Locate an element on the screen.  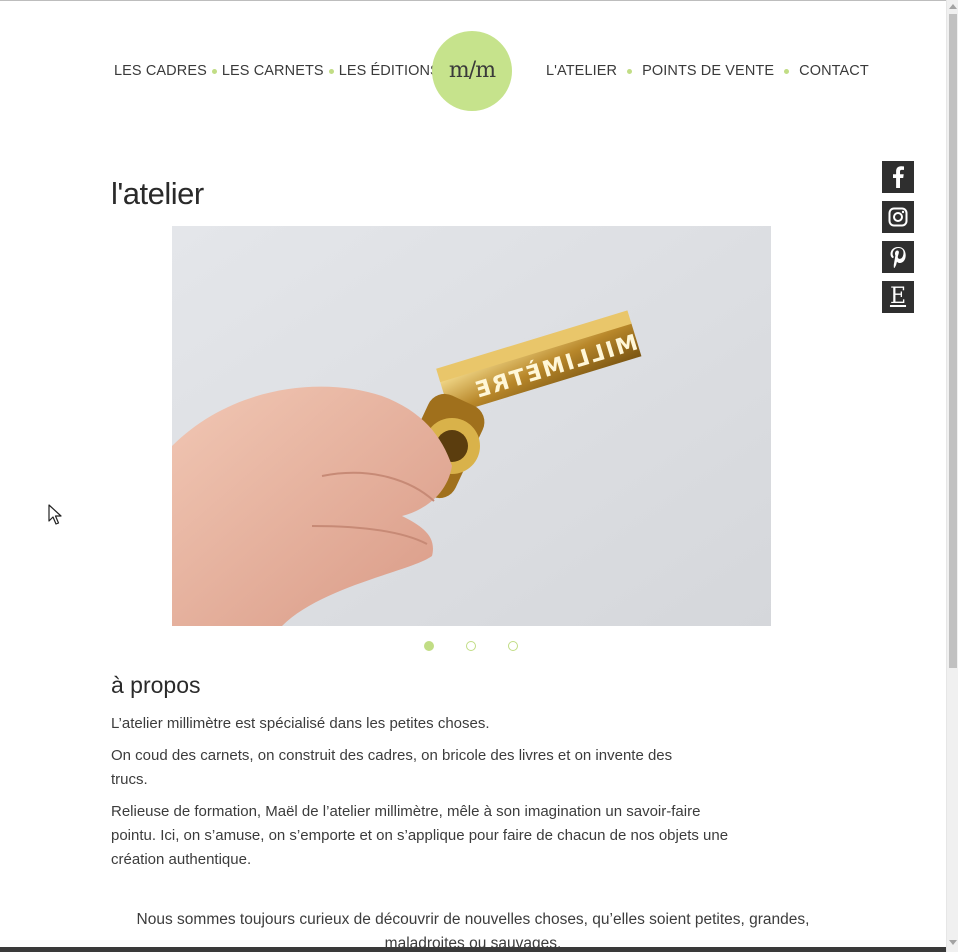
logo-text: m/m is located at coordinates (472, 70).